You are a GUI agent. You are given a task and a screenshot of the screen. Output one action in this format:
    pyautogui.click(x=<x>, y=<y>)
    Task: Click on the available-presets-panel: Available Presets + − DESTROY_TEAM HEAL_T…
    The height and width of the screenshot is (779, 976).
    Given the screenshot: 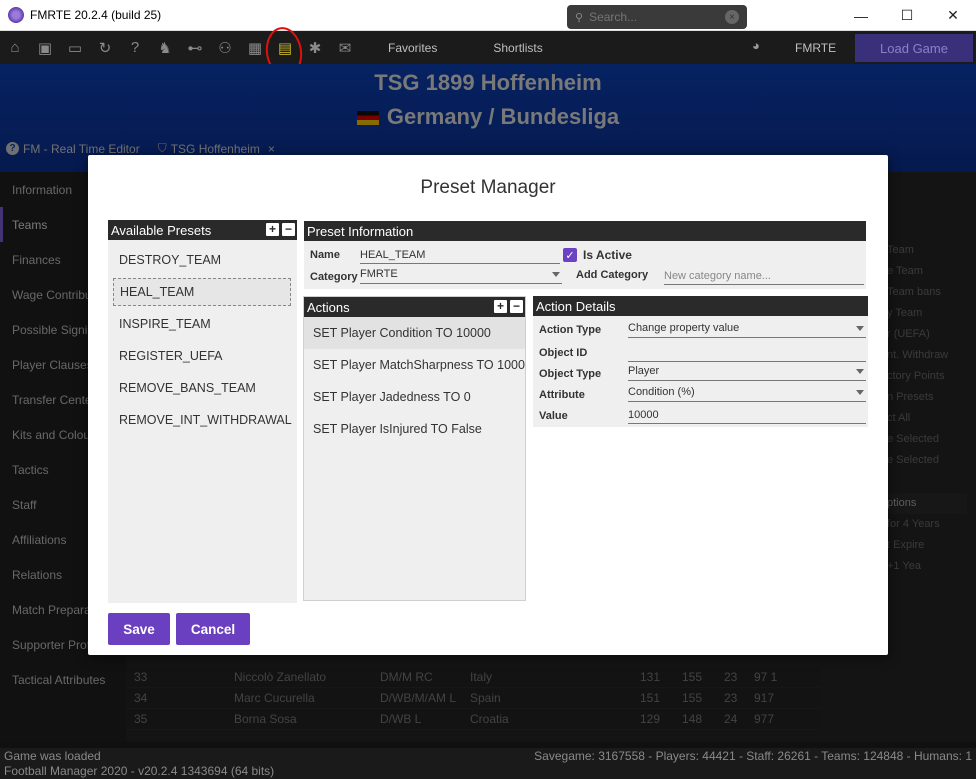 What is the action you would take?
    pyautogui.click(x=202, y=411)
    